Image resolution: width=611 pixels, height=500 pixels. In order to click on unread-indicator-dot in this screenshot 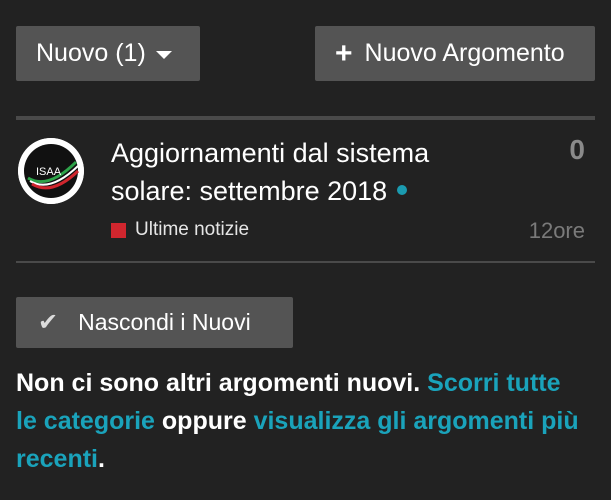, I will do `click(402, 189)`.